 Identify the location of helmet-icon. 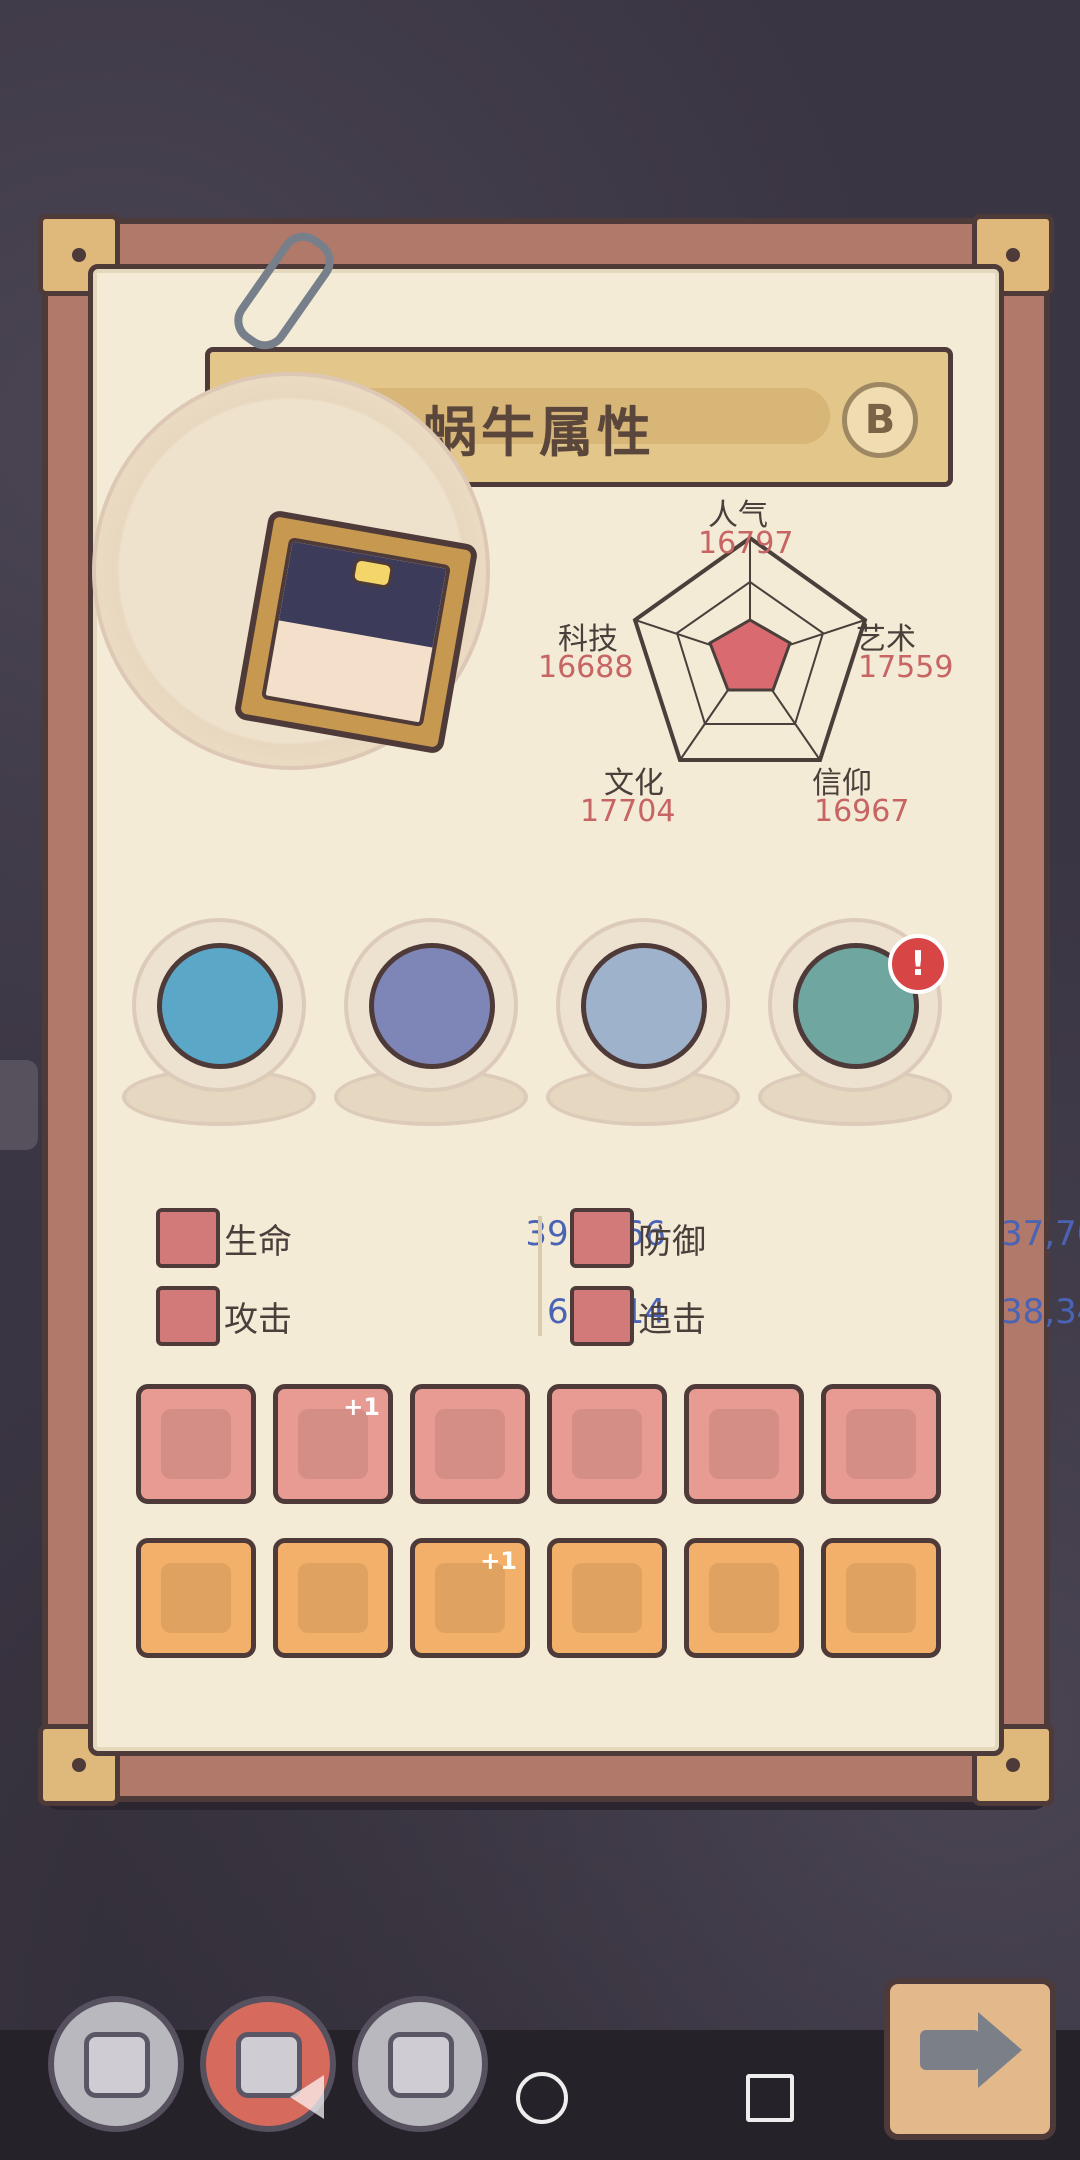
(432, 1006).